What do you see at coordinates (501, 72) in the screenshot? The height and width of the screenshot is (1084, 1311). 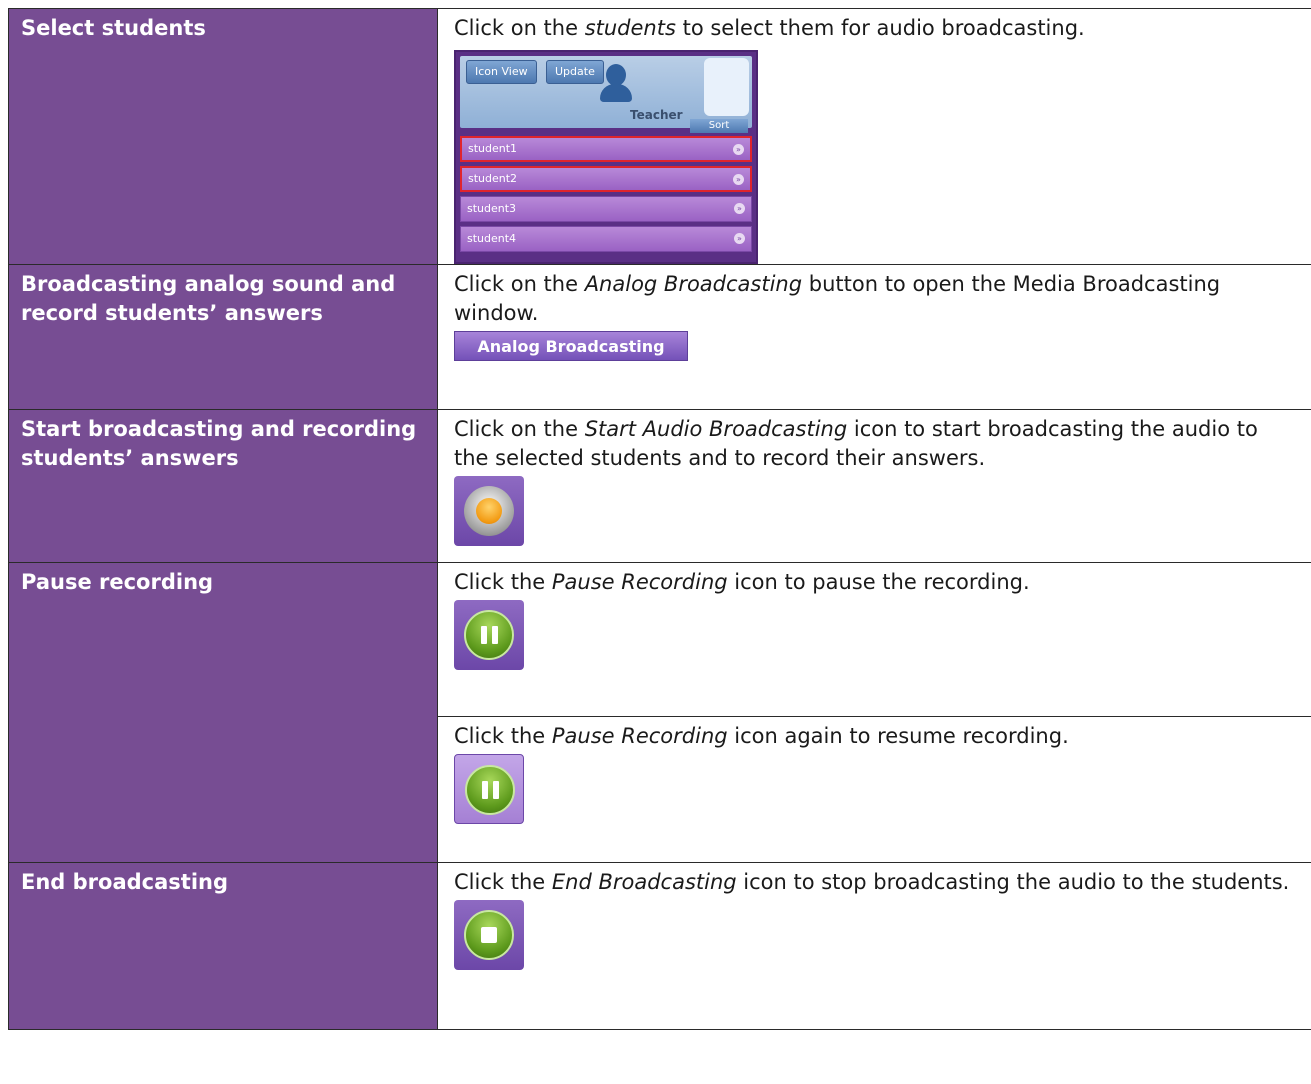 I see `icon-view-button: Icon View` at bounding box center [501, 72].